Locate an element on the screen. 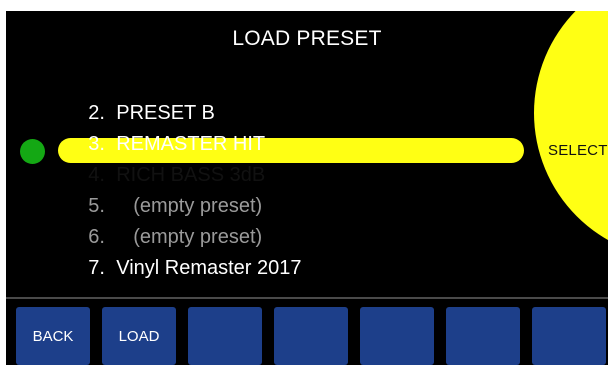 Image resolution: width=608 pixels, height=365 pixels. back-button: BACK is located at coordinates (53, 336).